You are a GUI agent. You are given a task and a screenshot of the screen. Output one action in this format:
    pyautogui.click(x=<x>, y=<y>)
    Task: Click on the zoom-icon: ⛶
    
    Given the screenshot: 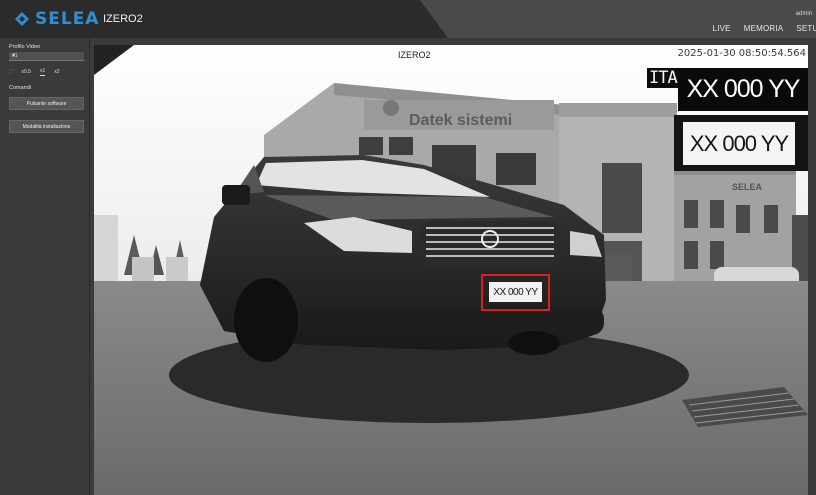 What is the action you would take?
    pyautogui.click(x=11, y=72)
    